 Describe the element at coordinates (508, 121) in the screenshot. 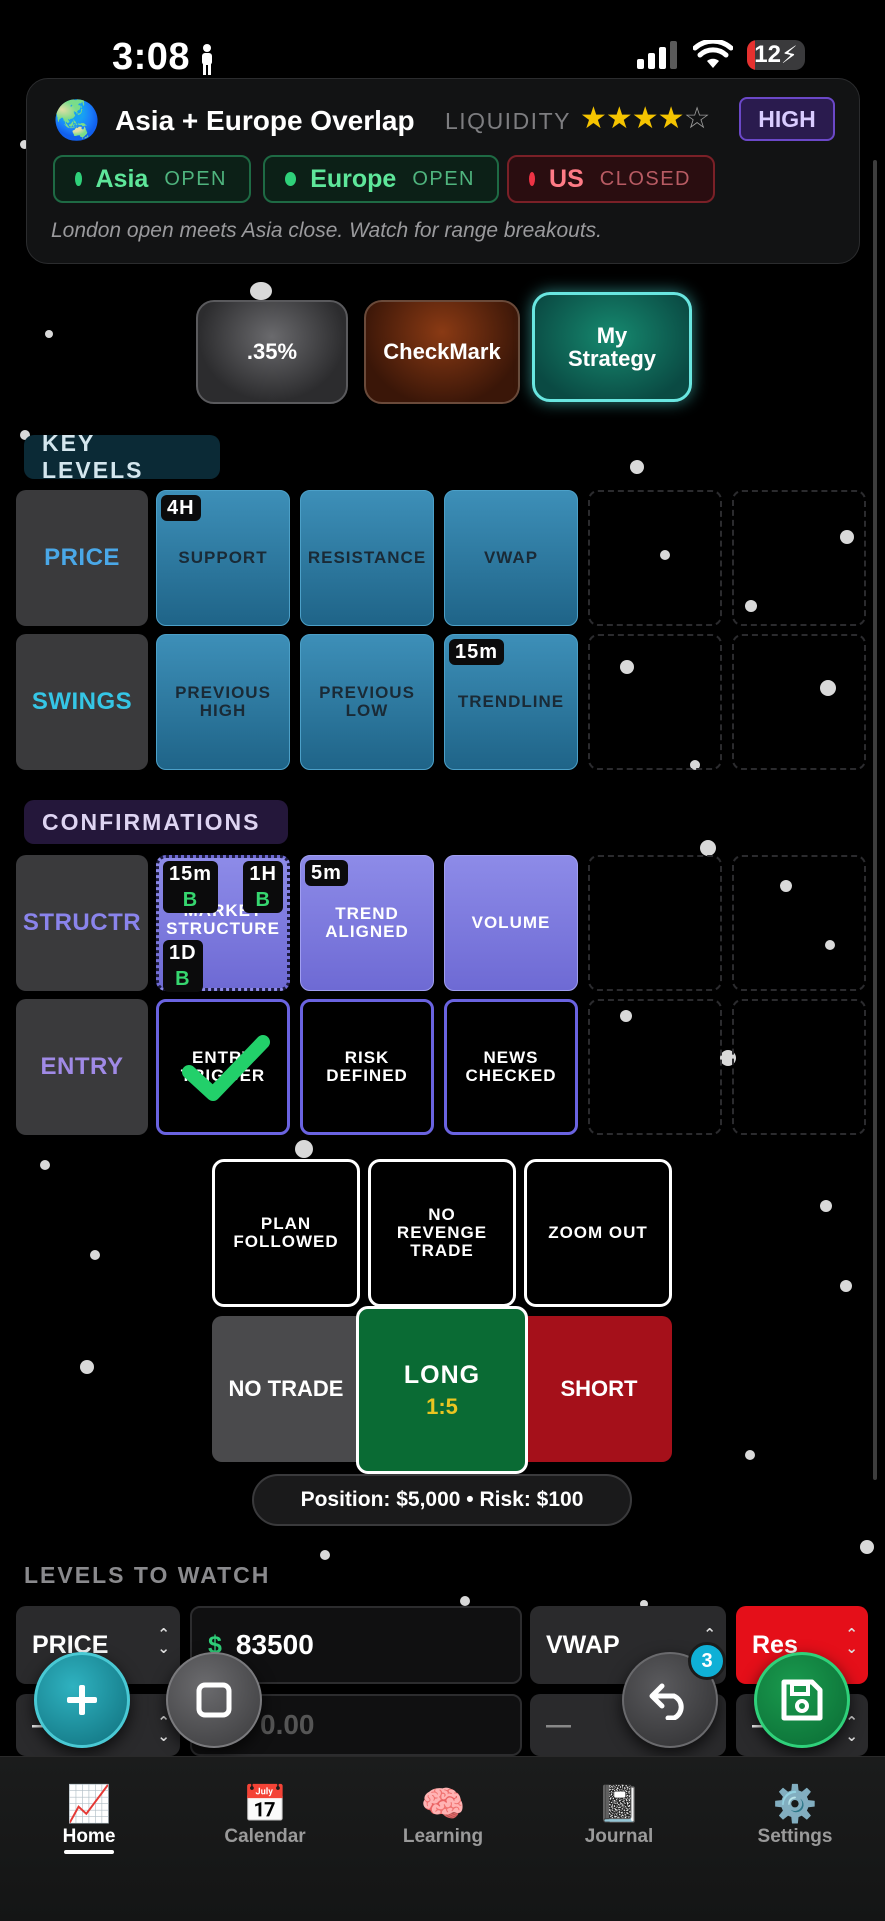

I see `liquidity-label: LIQUIDITY` at that location.